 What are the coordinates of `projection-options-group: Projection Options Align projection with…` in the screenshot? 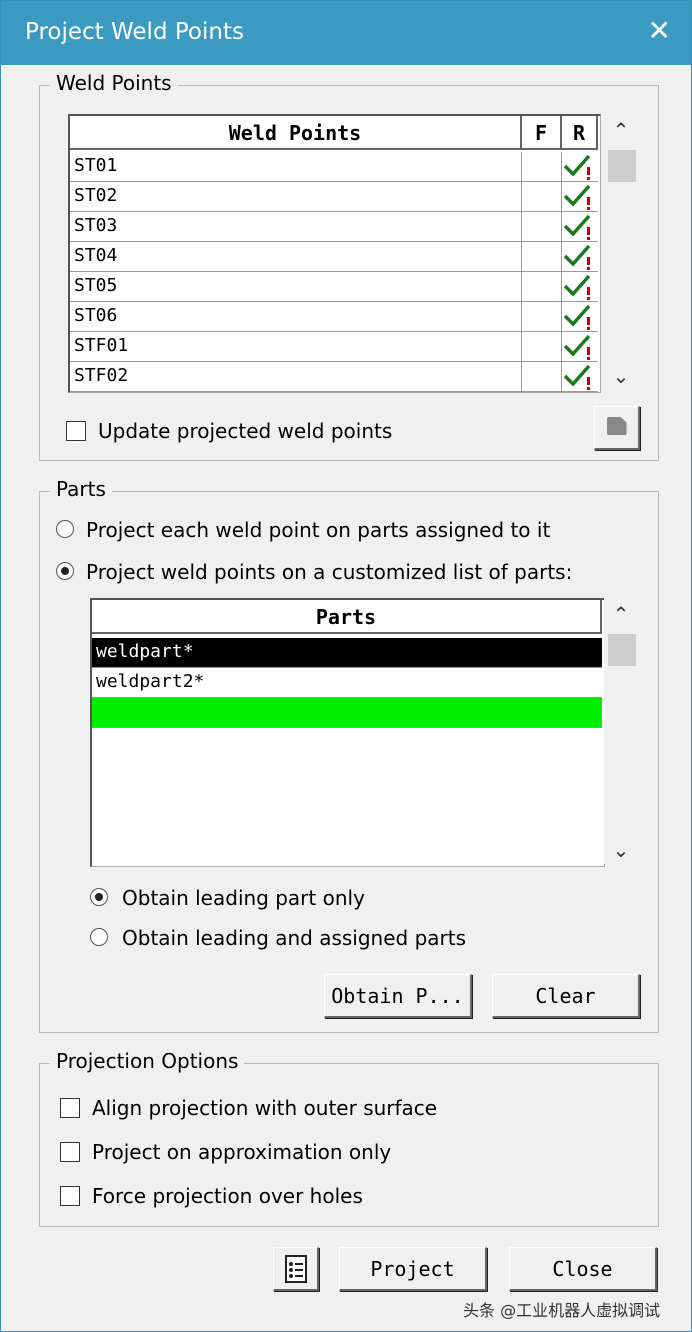 It's located at (349, 1138).